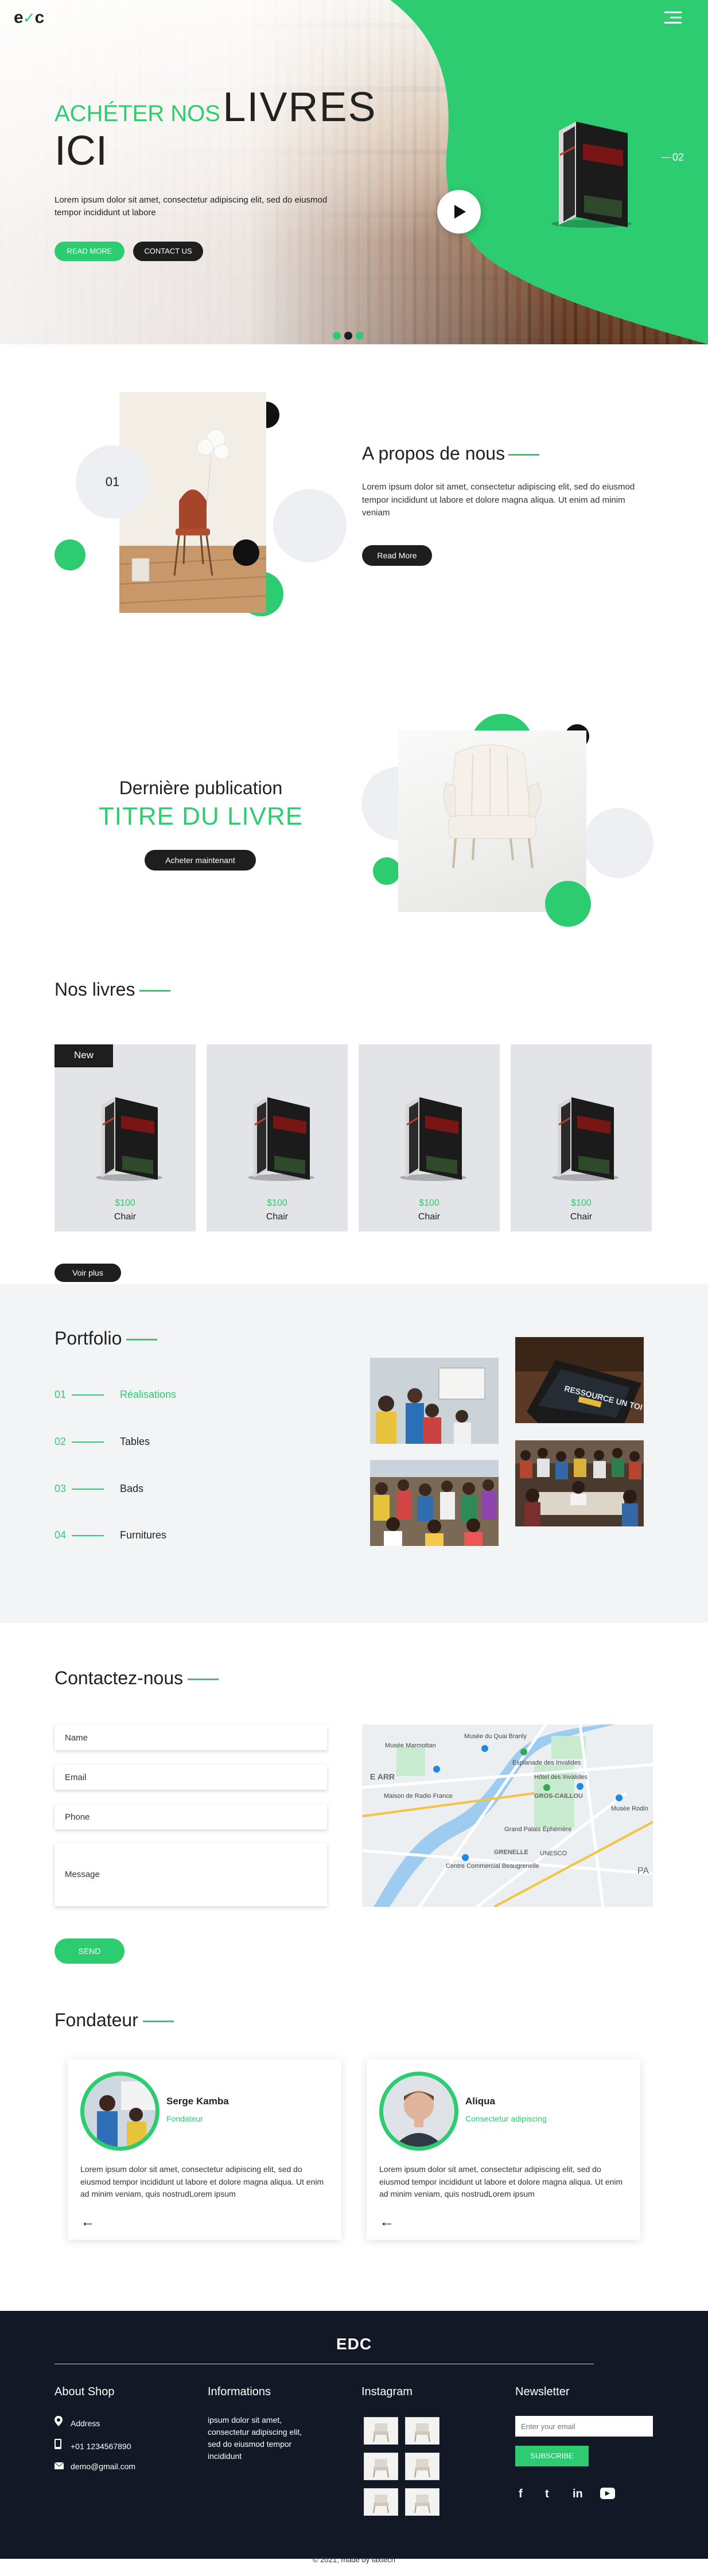 The height and width of the screenshot is (2576, 708). I want to click on address-line: Address, so click(77, 2422).